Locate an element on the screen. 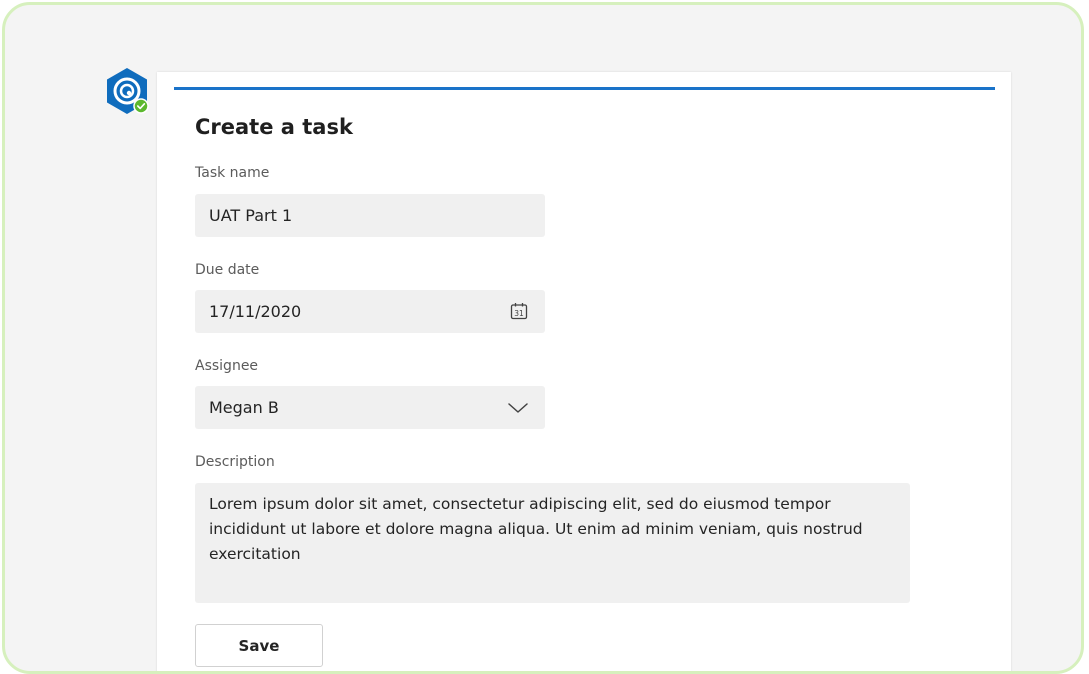 The image size is (1089, 674). calendar-icon: 31 is located at coordinates (519, 311).